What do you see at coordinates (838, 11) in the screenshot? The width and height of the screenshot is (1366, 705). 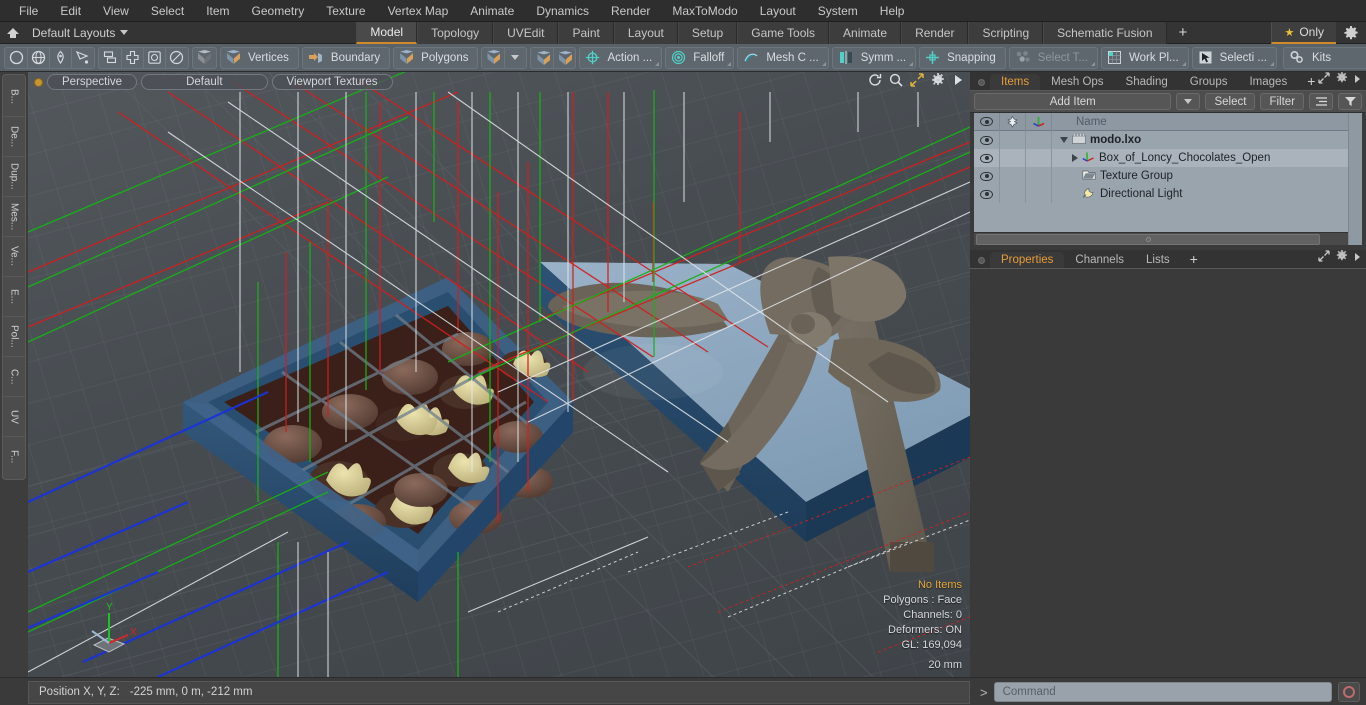 I see `menu-item-system: System` at bounding box center [838, 11].